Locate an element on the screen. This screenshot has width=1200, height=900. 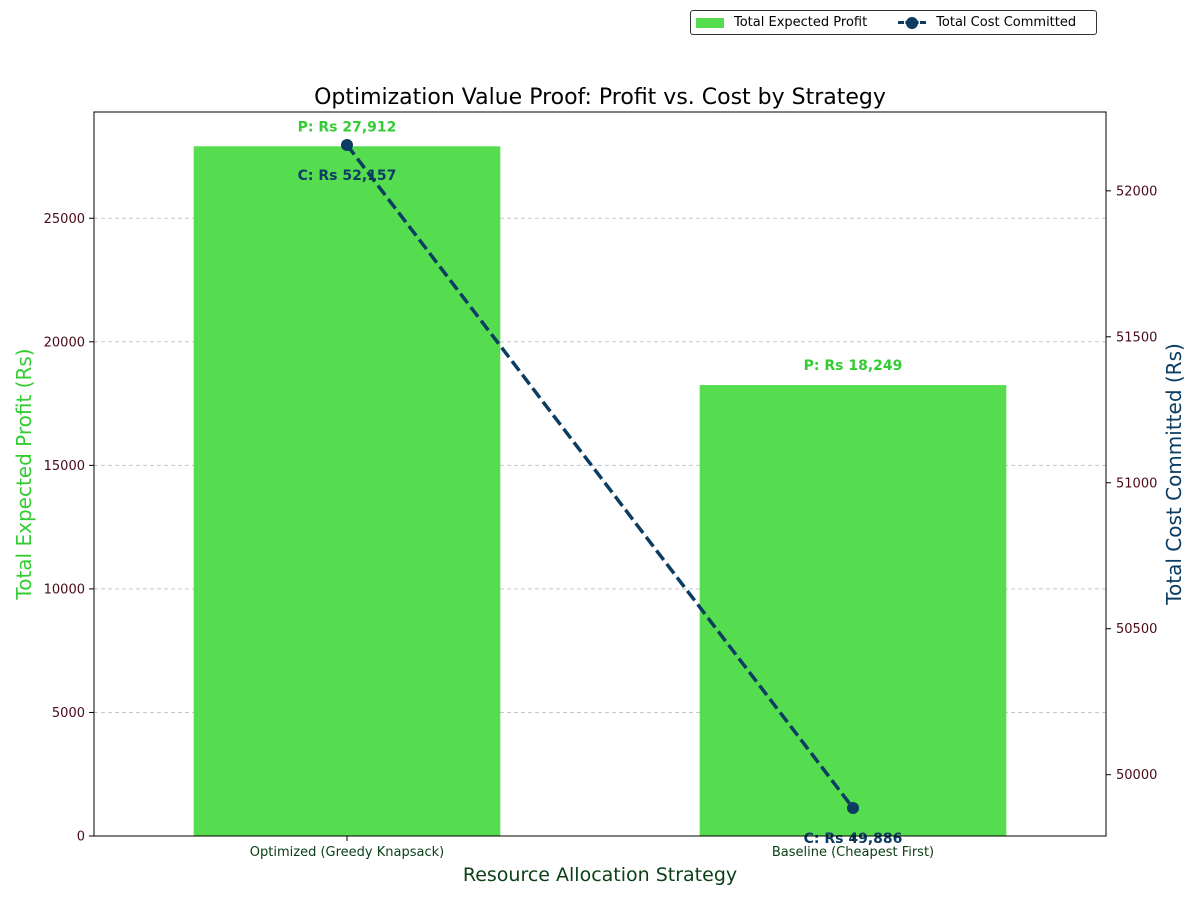
x-axis-title: Resource Allocation Strategy is located at coordinates (600, 875).